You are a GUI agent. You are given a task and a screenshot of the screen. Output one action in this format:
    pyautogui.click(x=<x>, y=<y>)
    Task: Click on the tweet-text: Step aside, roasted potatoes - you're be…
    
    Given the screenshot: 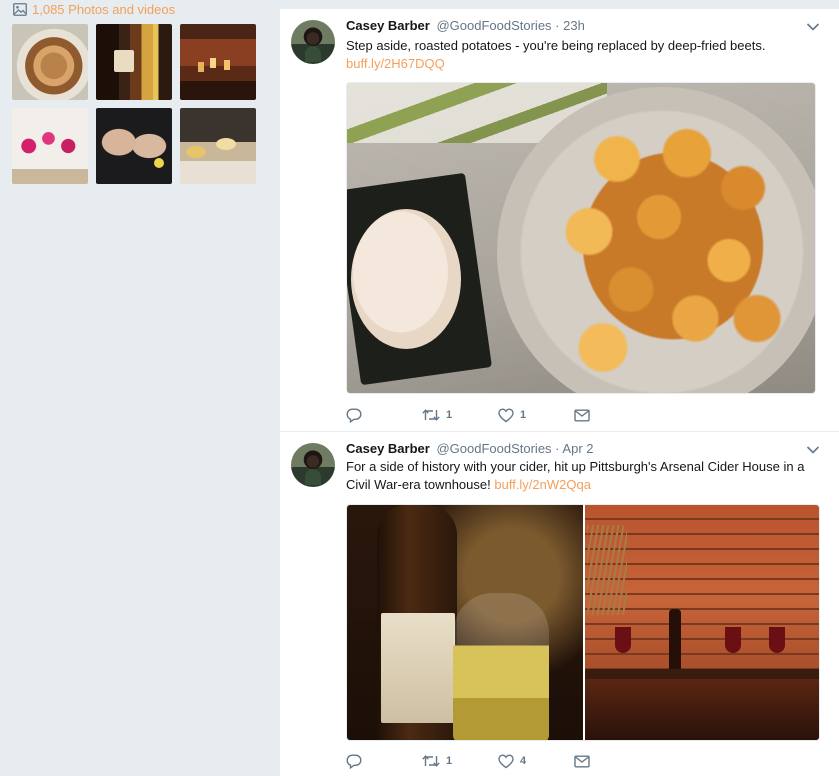 What is the action you would take?
    pyautogui.click(x=586, y=55)
    